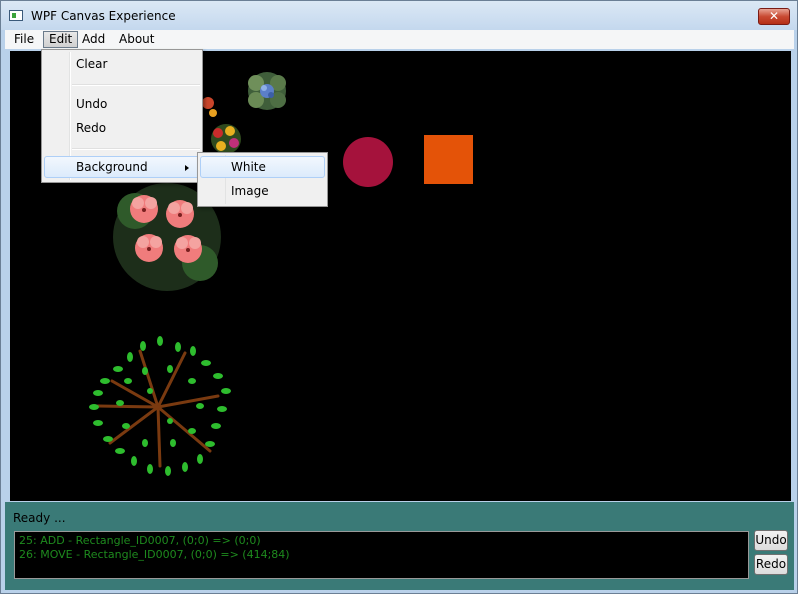 The height and width of the screenshot is (594, 798). What do you see at coordinates (122, 128) in the screenshot?
I see `menu-item-redo: Redo` at bounding box center [122, 128].